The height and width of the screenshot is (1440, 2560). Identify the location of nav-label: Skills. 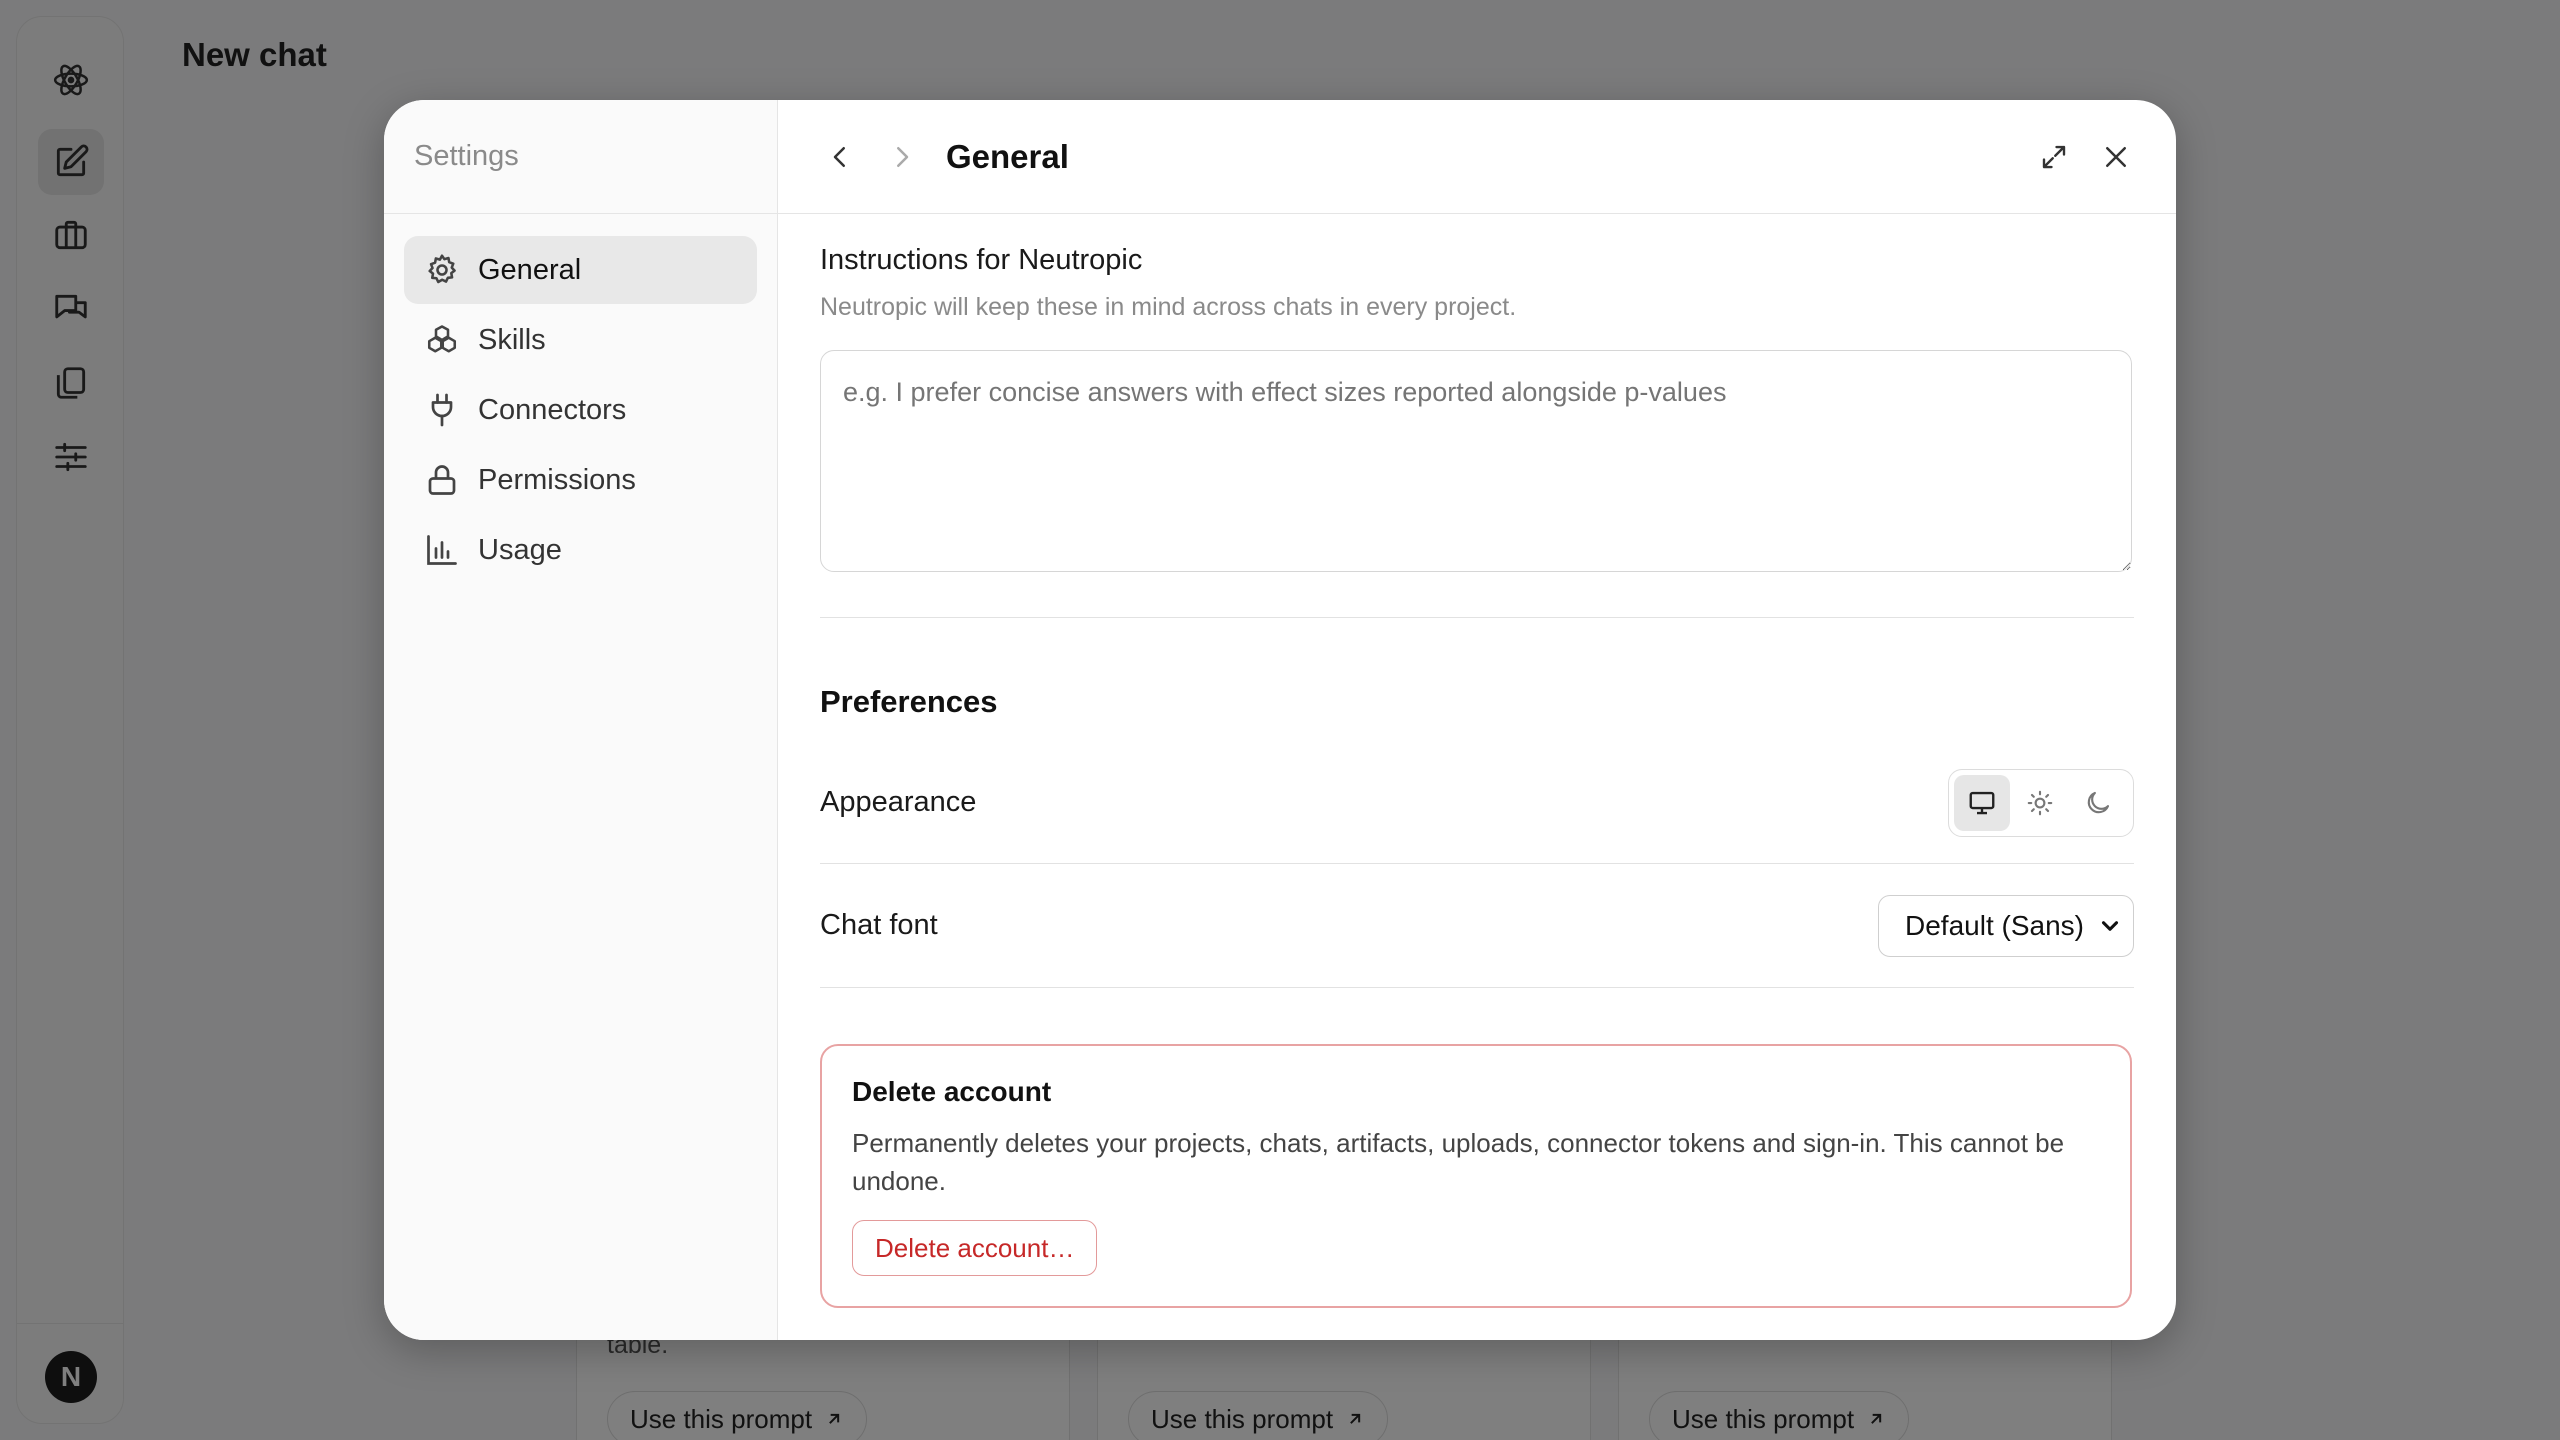
(512, 339).